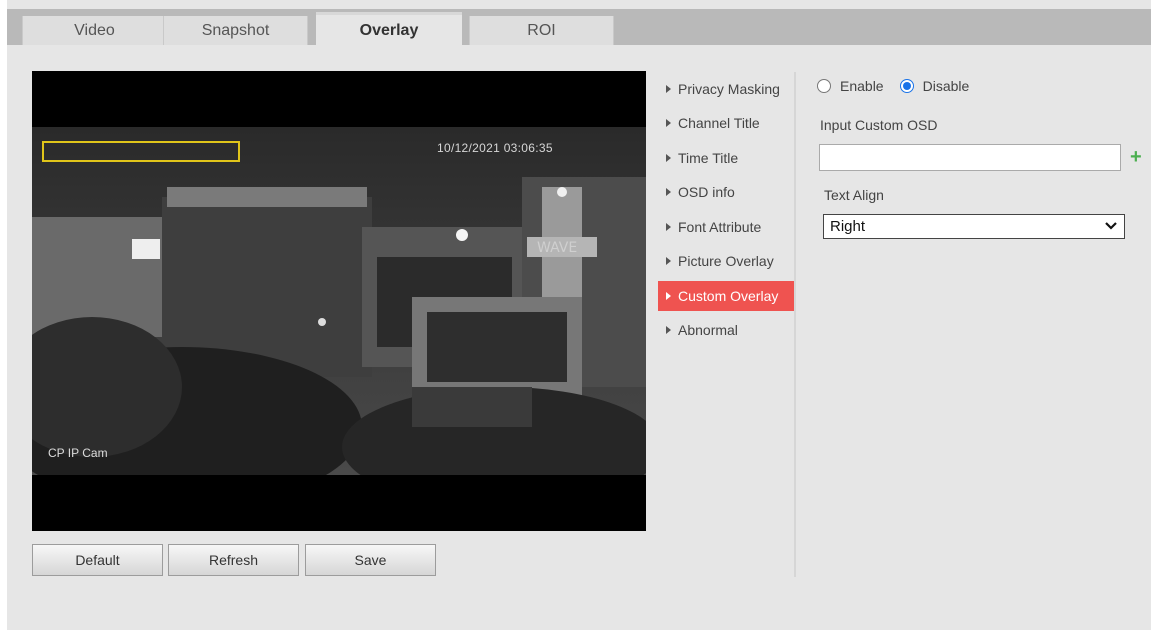 The image size is (1151, 630). I want to click on enable-radio, so click(824, 86).